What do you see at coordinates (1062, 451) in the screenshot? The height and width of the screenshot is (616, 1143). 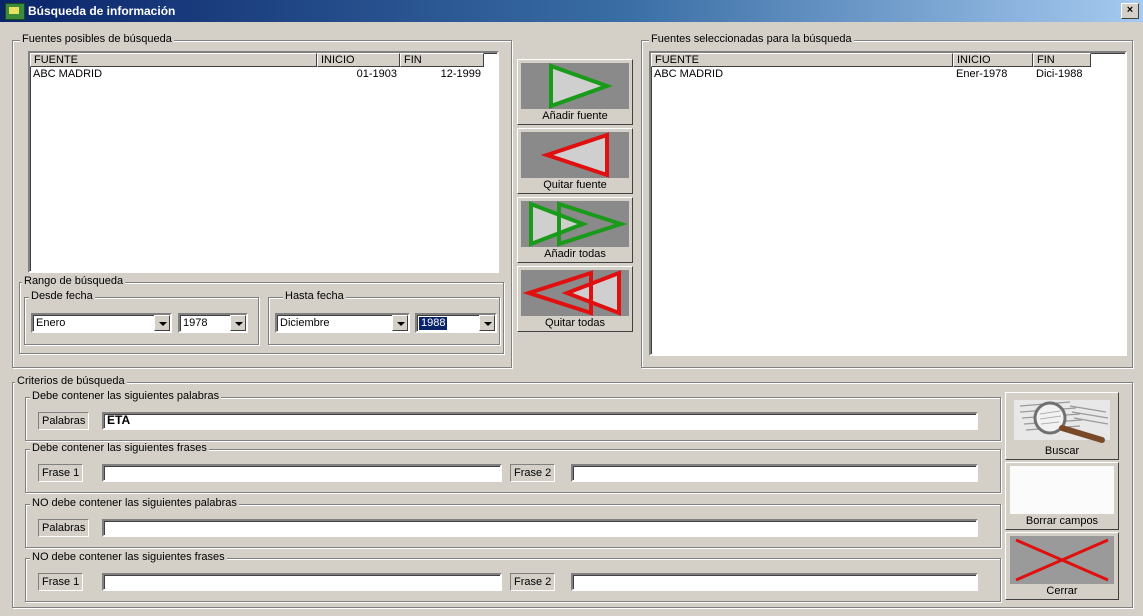 I see `search-label: Buscar` at bounding box center [1062, 451].